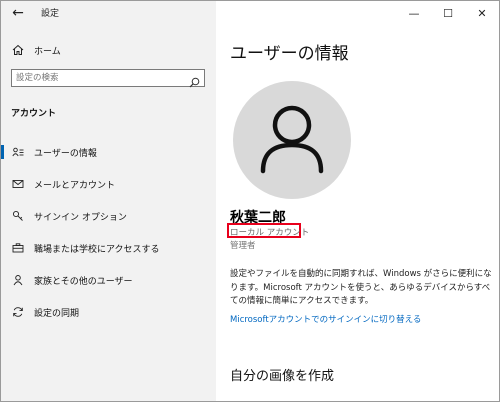 Image resolution: width=500 pixels, height=402 pixels. Describe the element at coordinates (18, 280) in the screenshot. I see `person-icon` at that location.